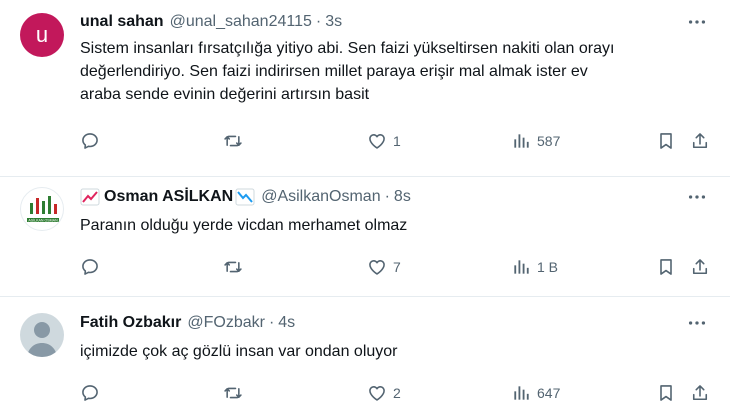 This screenshot has height=420, width=730. I want to click on author-name: Osman ASİLKAN, so click(168, 197).